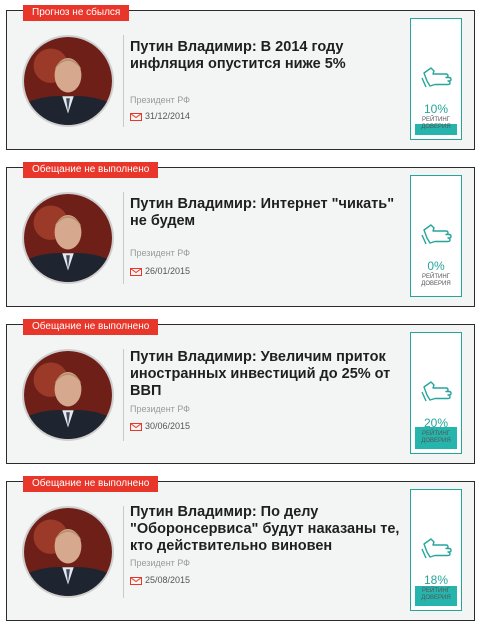 The image size is (481, 626). What do you see at coordinates (76, 13) in the screenshot?
I see `status-badge: Прогноз не сбылся` at bounding box center [76, 13].